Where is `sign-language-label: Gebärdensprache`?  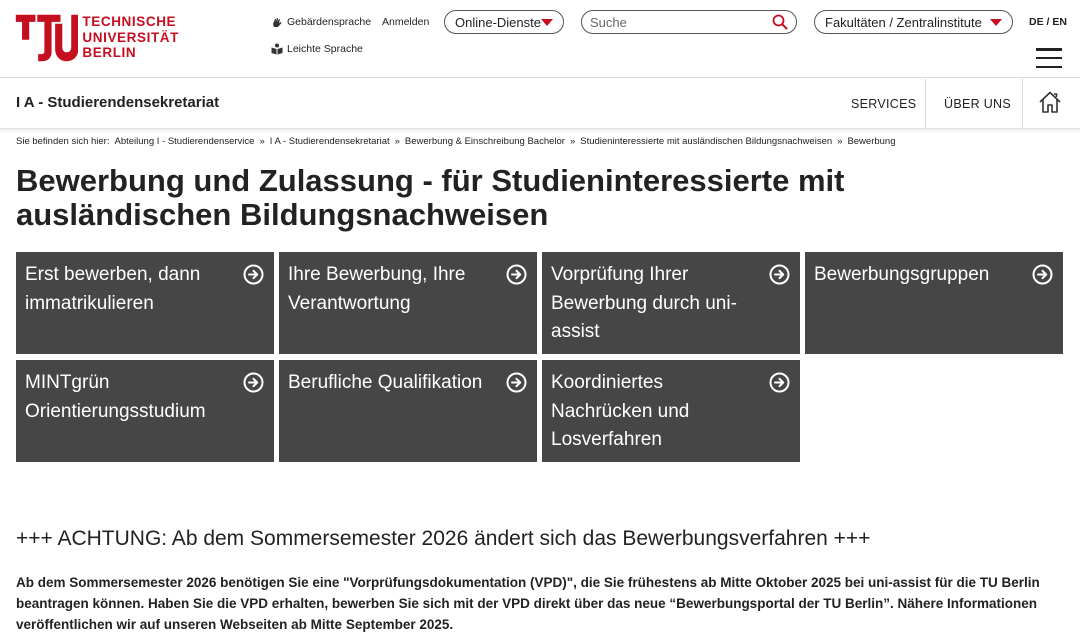 sign-language-label: Gebärdensprache is located at coordinates (329, 22).